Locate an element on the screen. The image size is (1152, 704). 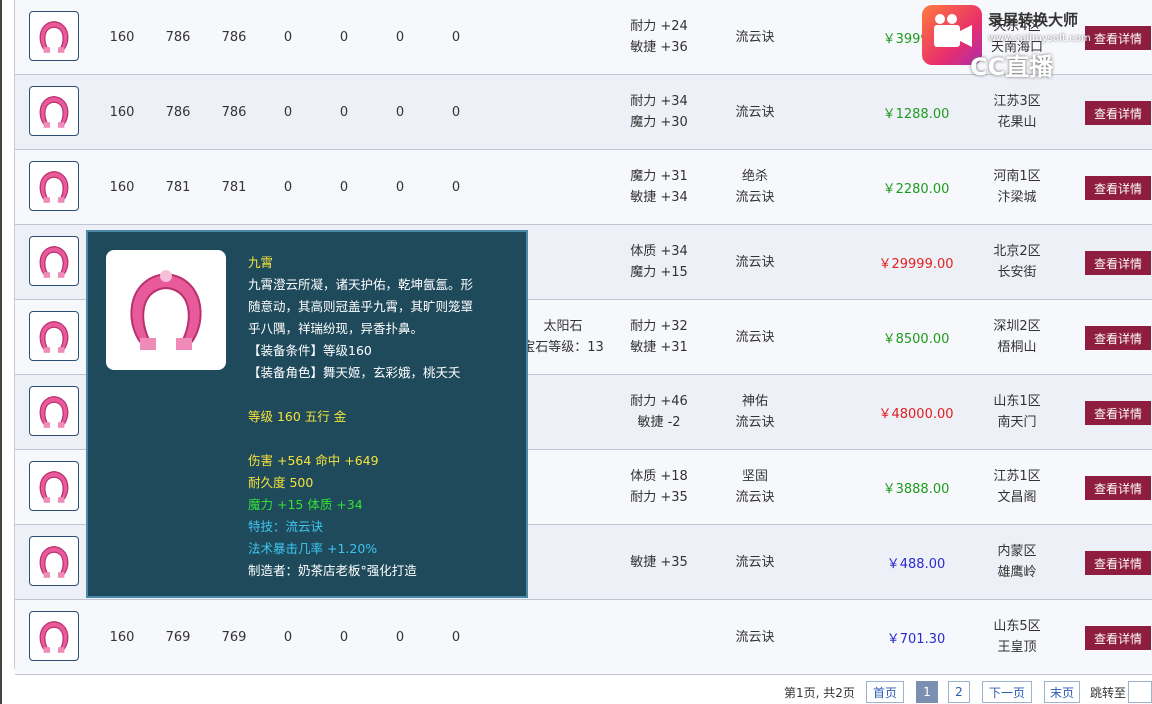
server-cell: 河南1区 汴梁城 is located at coordinates (1017, 187).